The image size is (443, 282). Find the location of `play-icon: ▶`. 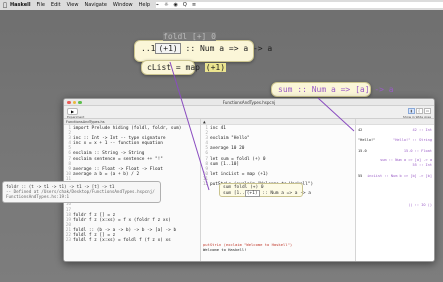

play-icon: ▶ is located at coordinates (72, 111).